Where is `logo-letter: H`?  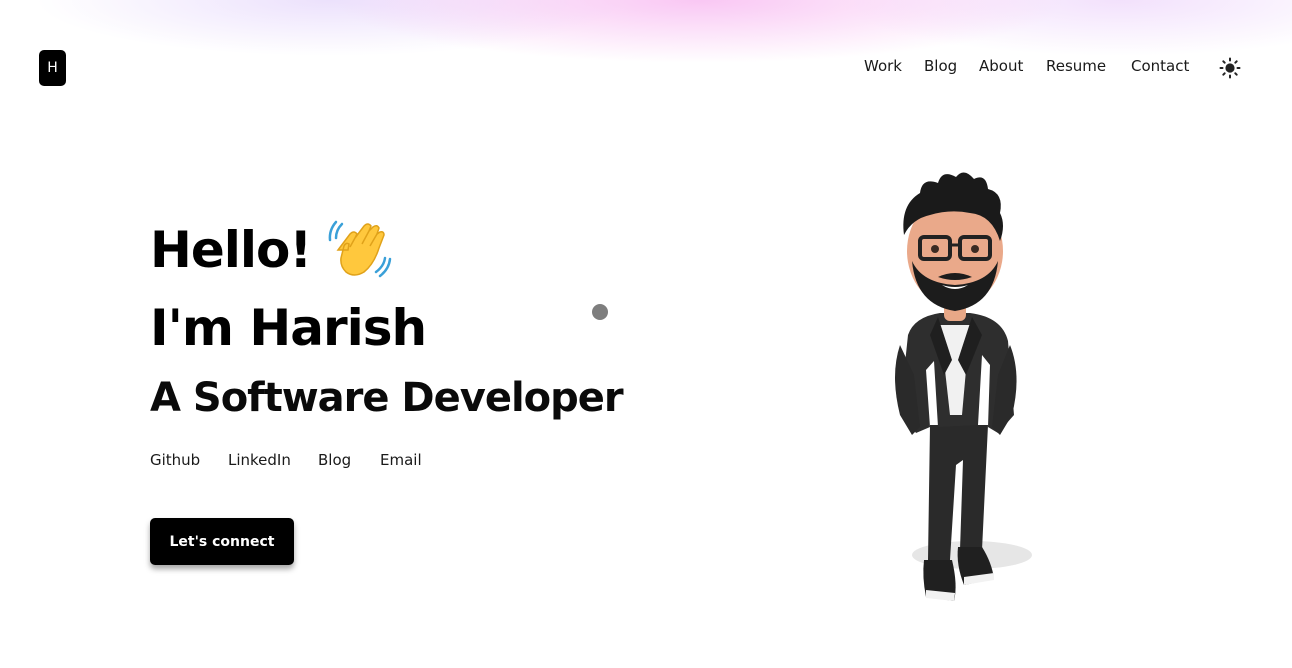 logo-letter: H is located at coordinates (52, 68).